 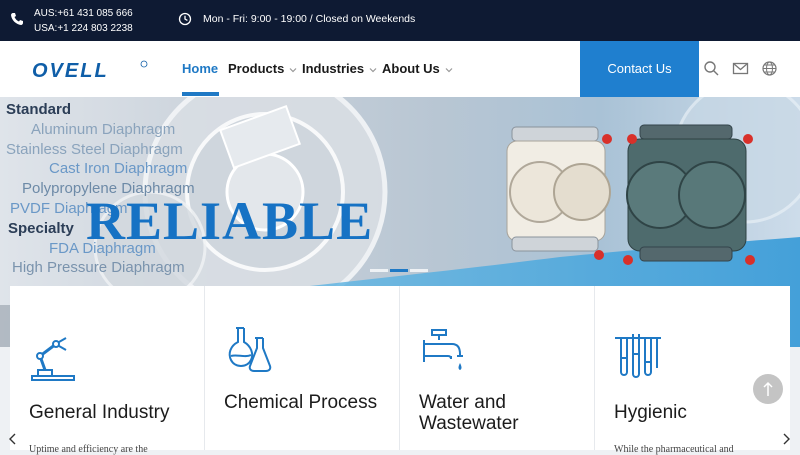 What do you see at coordinates (650, 412) in the screenshot?
I see `industry-title: Hygienic` at bounding box center [650, 412].